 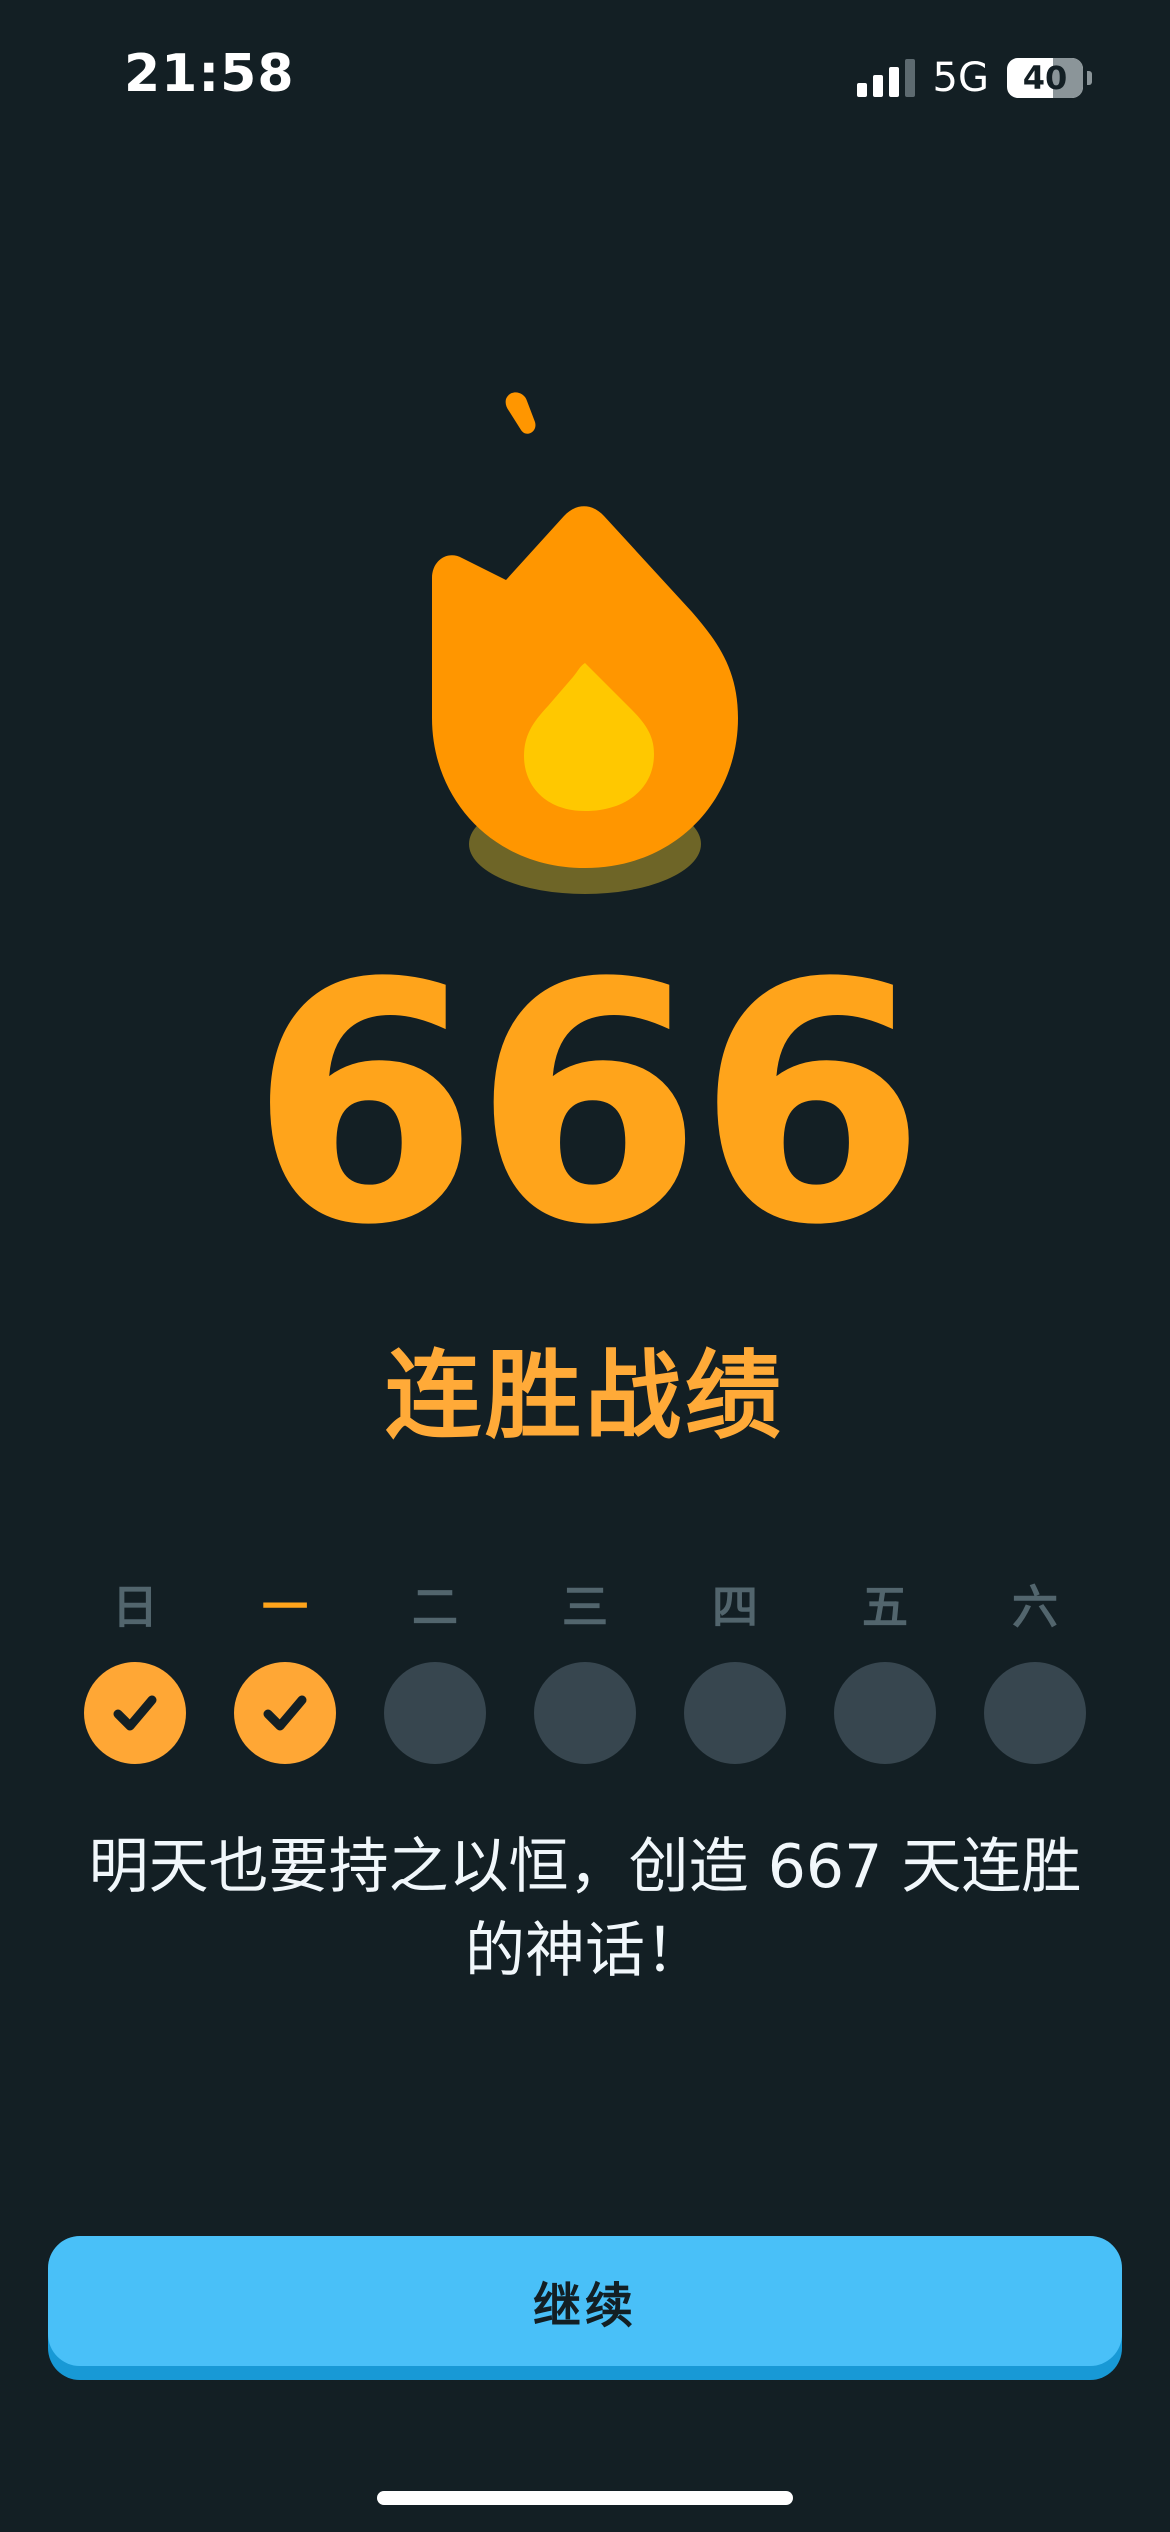 I want to click on week-day: 四, so click(x=735, y=1671).